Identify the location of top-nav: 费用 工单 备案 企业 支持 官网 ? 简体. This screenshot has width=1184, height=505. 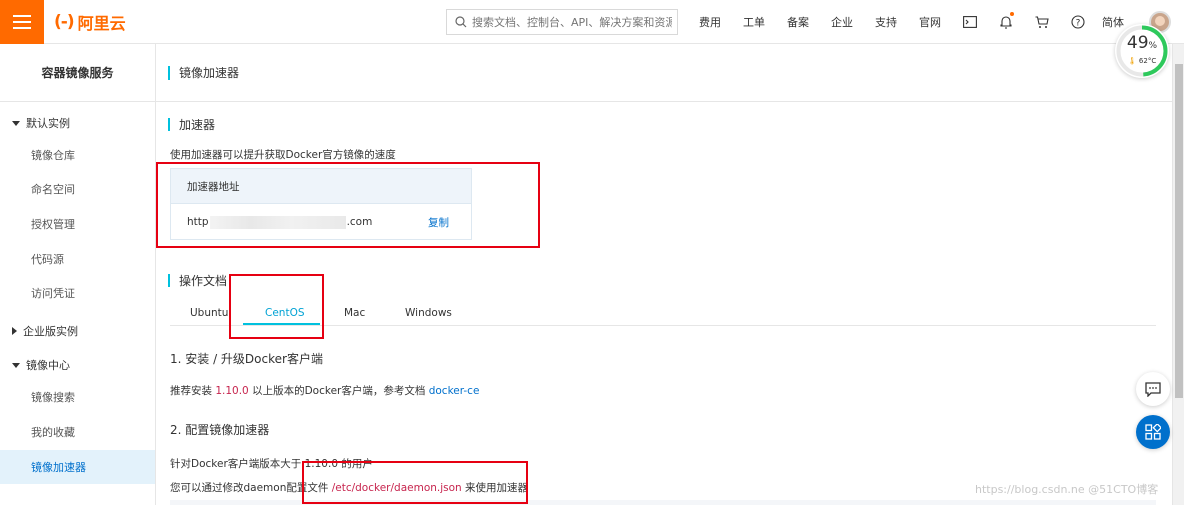
(909, 22).